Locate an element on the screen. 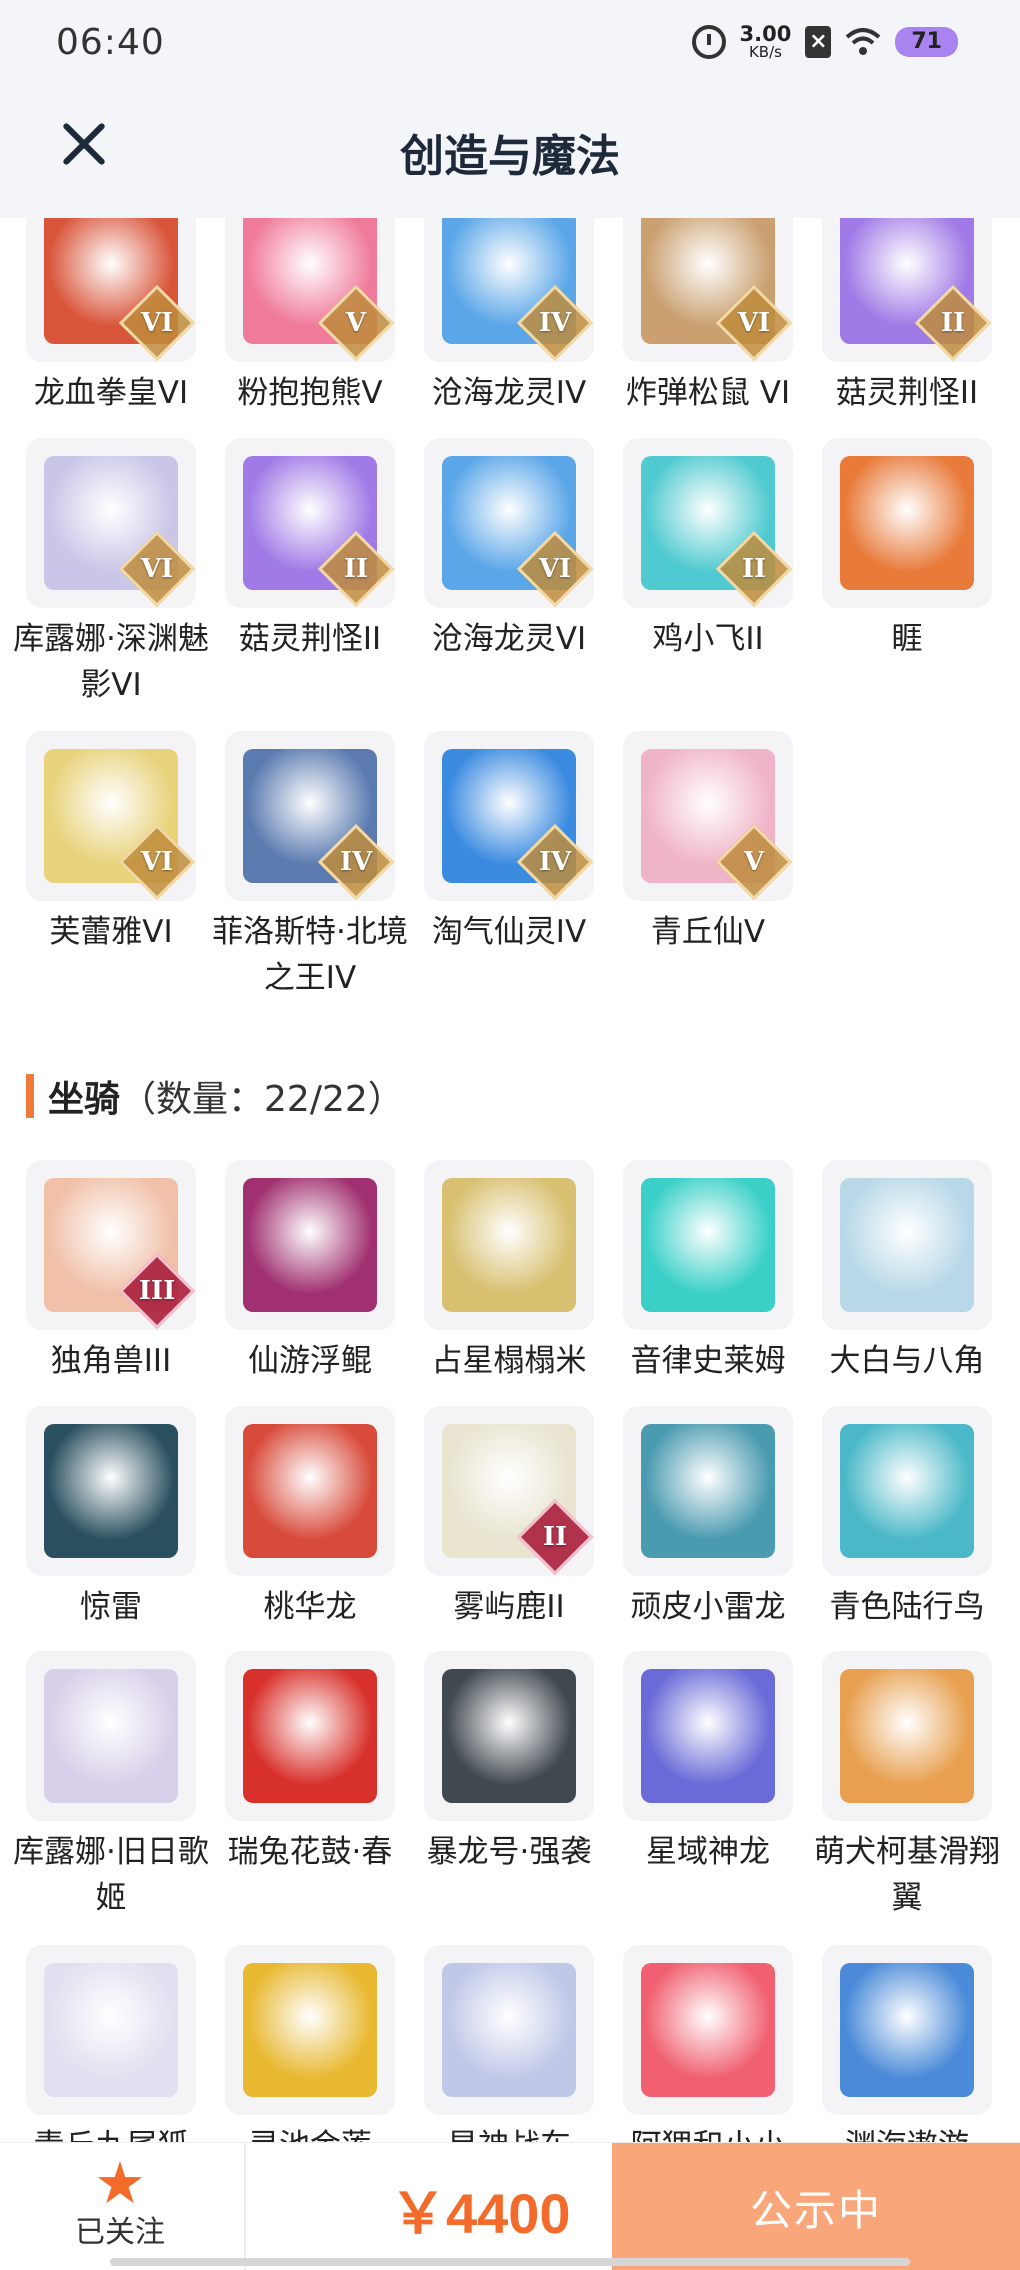 The image size is (1020, 2270). slime-icon is located at coordinates (708, 1245).